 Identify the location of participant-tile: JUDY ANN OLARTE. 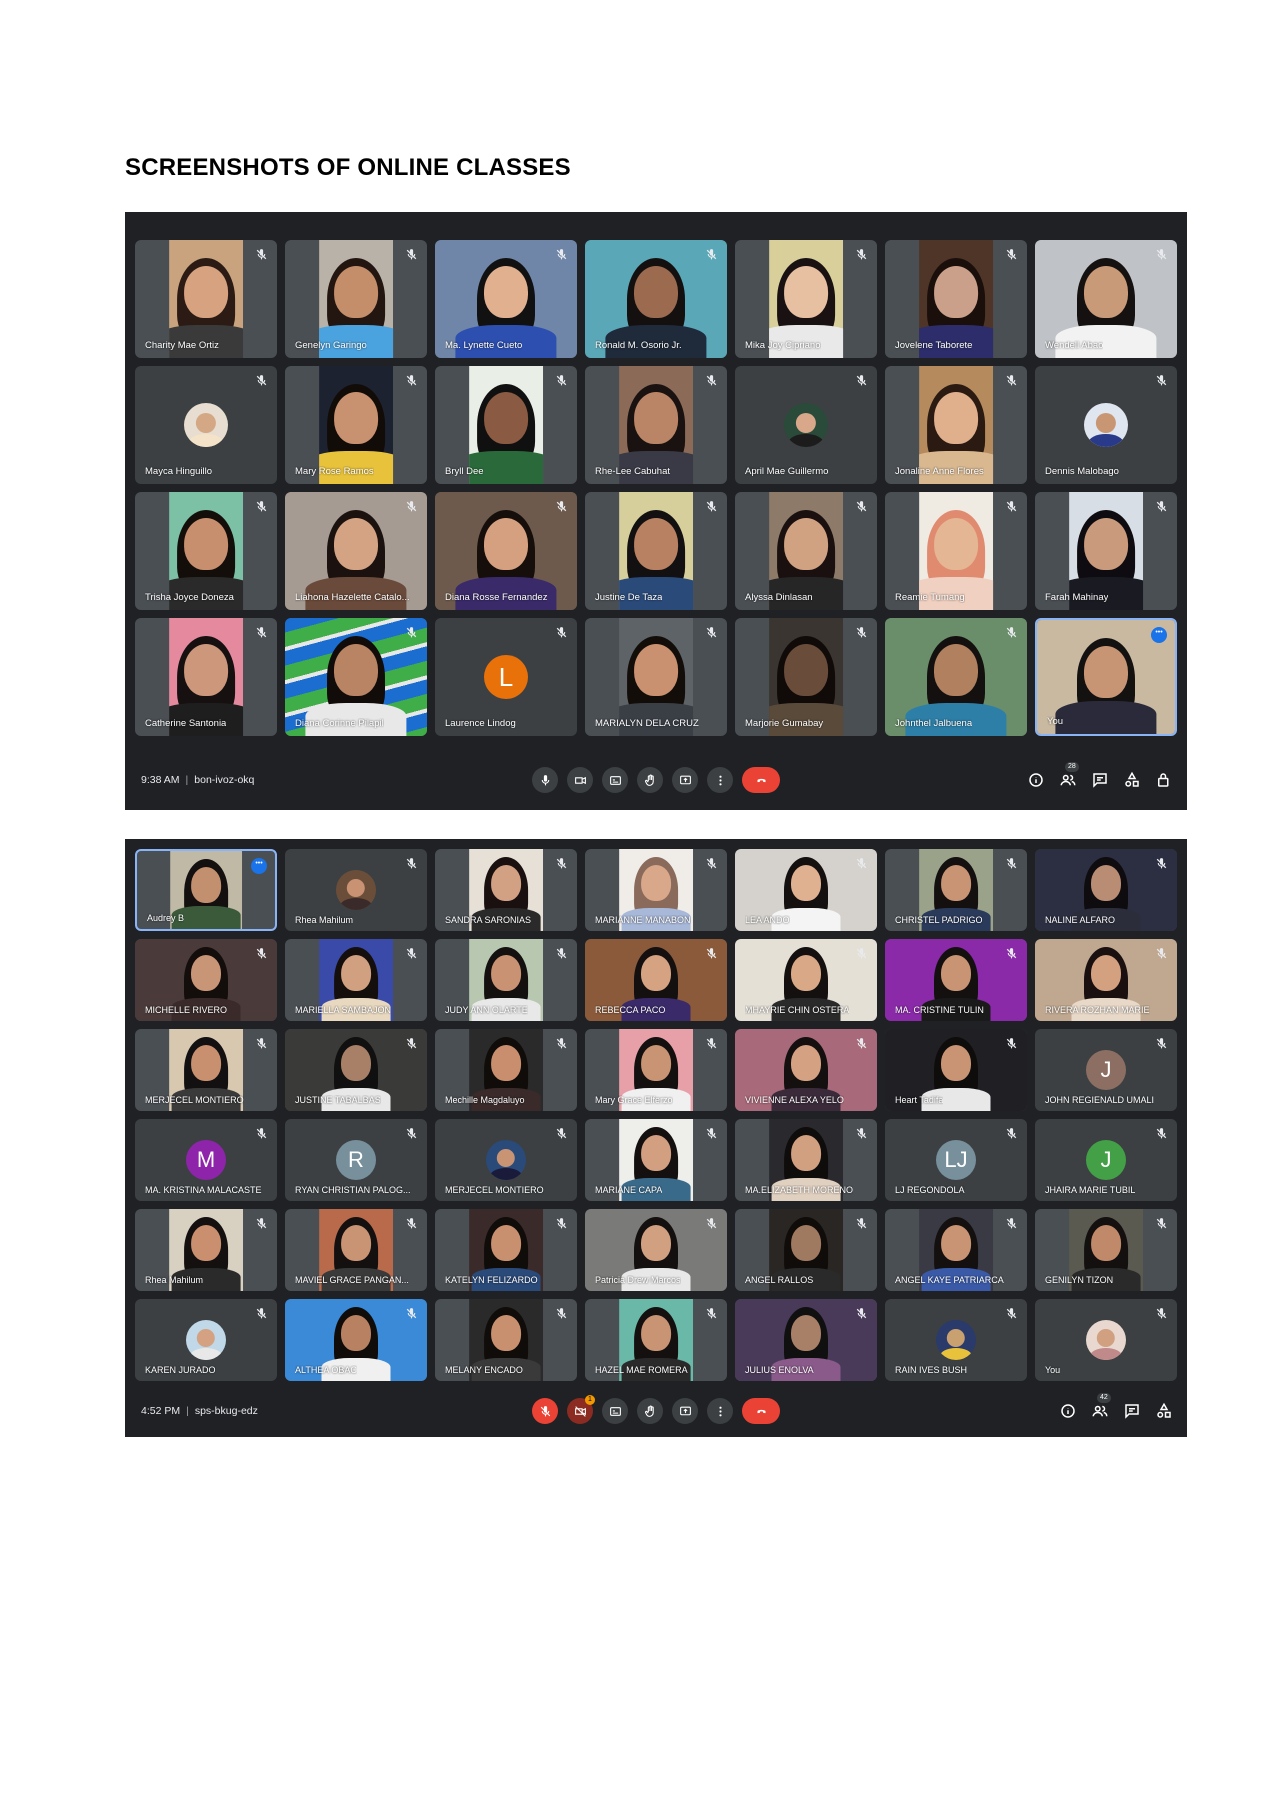
(506, 980).